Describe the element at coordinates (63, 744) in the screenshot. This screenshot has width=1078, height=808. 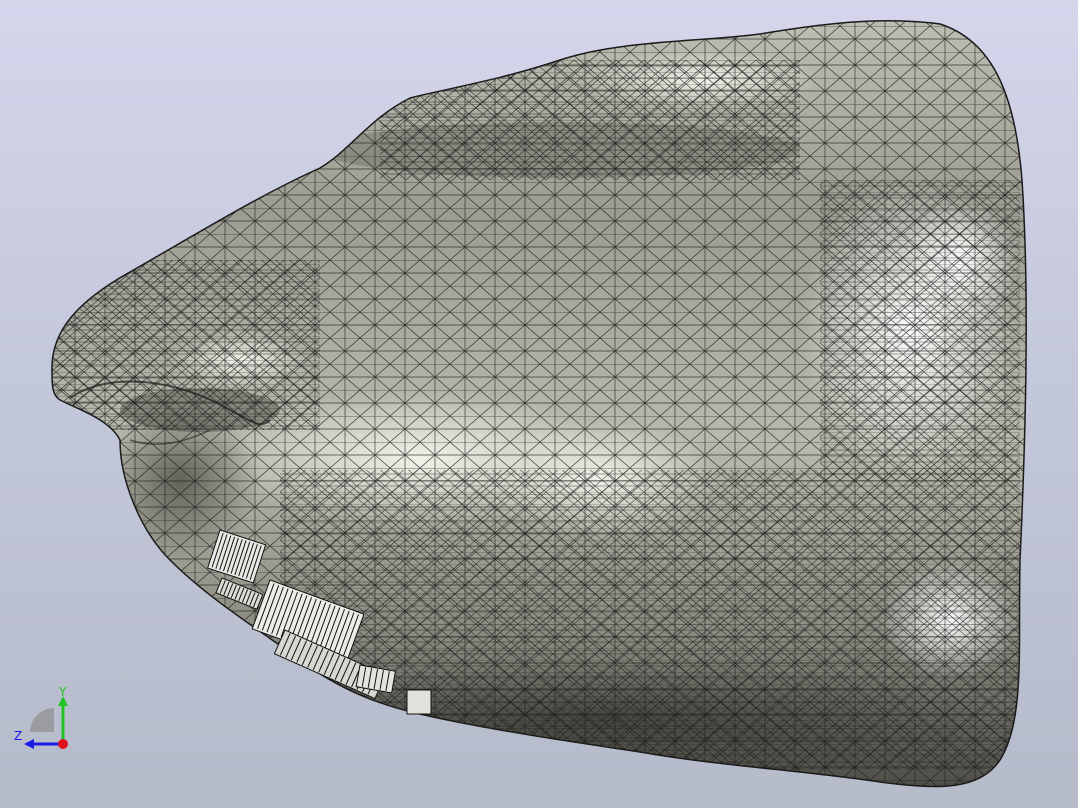
I see `x-axis-dot` at that location.